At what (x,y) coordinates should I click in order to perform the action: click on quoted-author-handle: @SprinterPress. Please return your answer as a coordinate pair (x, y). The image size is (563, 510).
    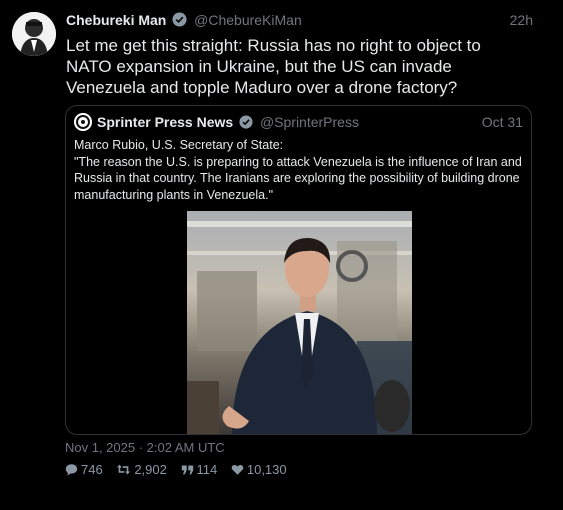
    Looking at the image, I should click on (309, 122).